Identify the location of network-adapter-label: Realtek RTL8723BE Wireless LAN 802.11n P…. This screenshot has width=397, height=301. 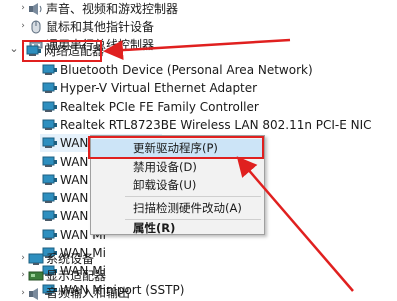
(216, 125).